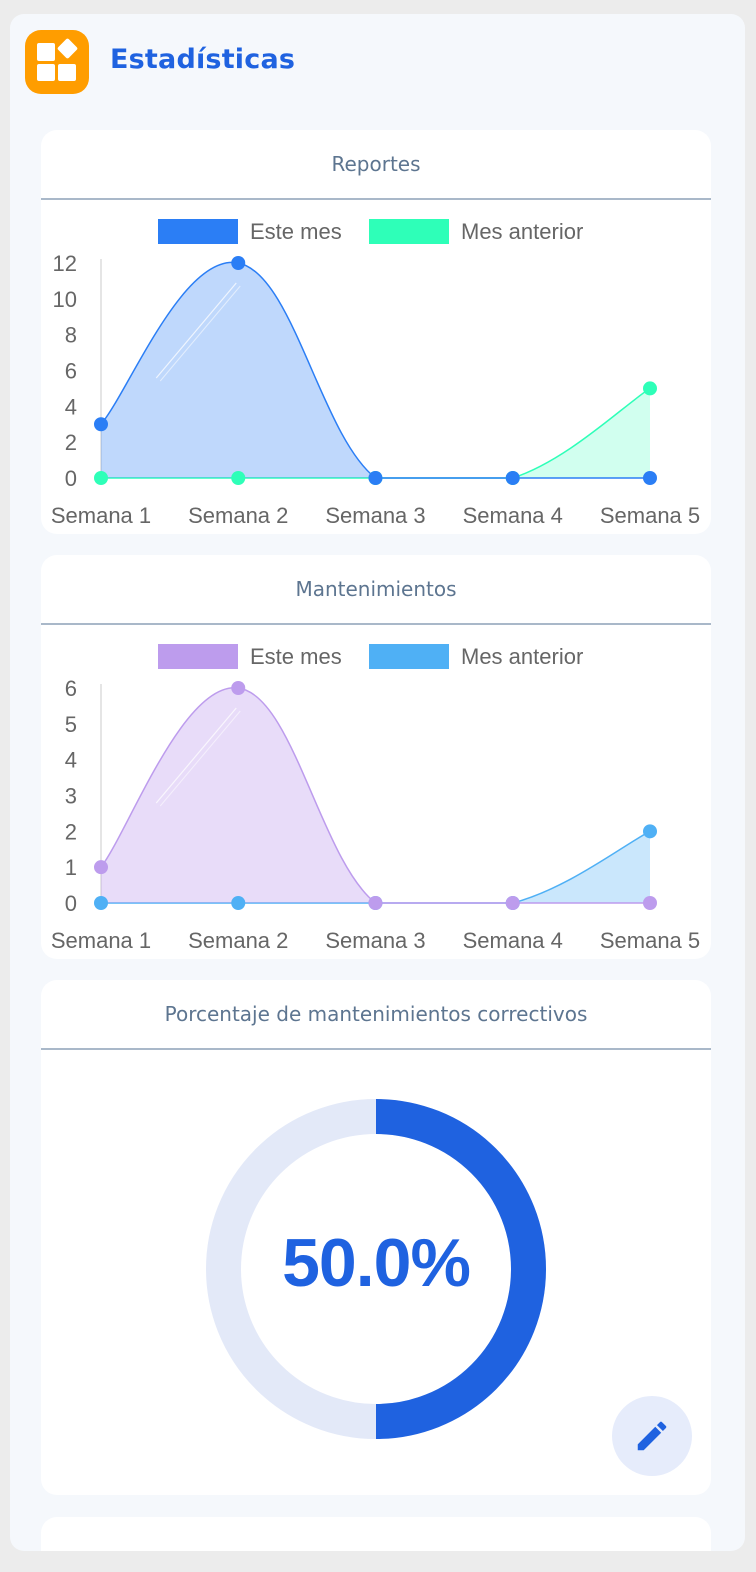 This screenshot has height=1572, width=756. I want to click on y-tick-label: 8, so click(71, 335).